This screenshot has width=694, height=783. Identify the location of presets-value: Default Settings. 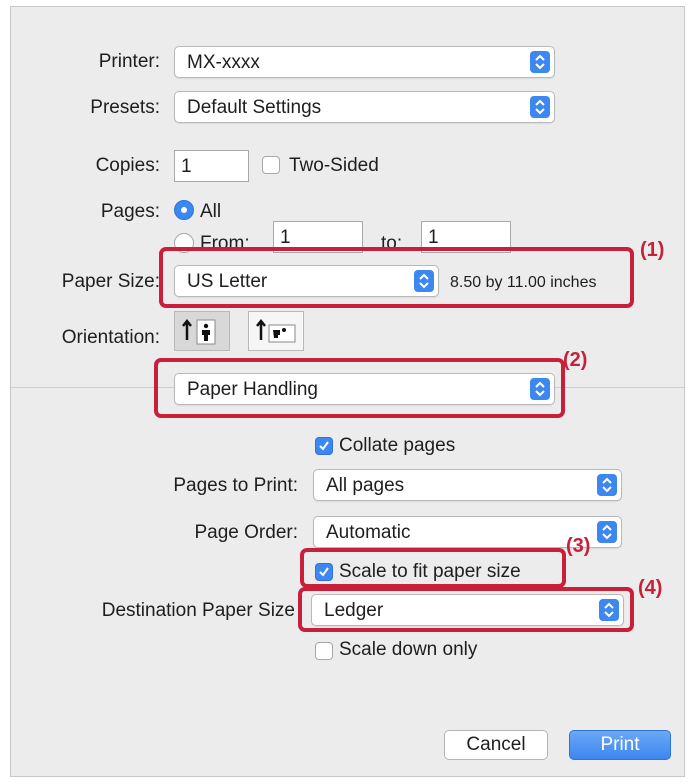
(254, 107).